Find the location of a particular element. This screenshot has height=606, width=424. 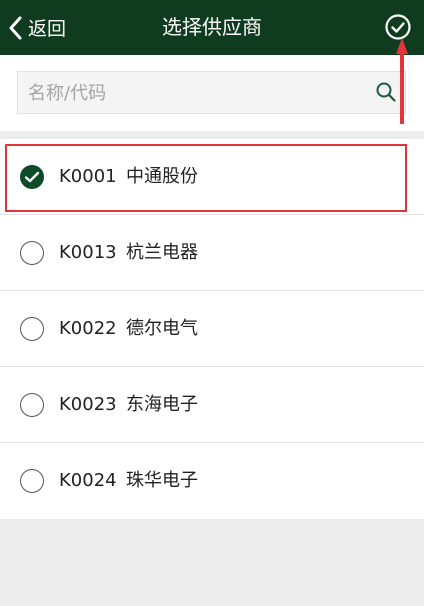

check-icon is located at coordinates (32, 177).